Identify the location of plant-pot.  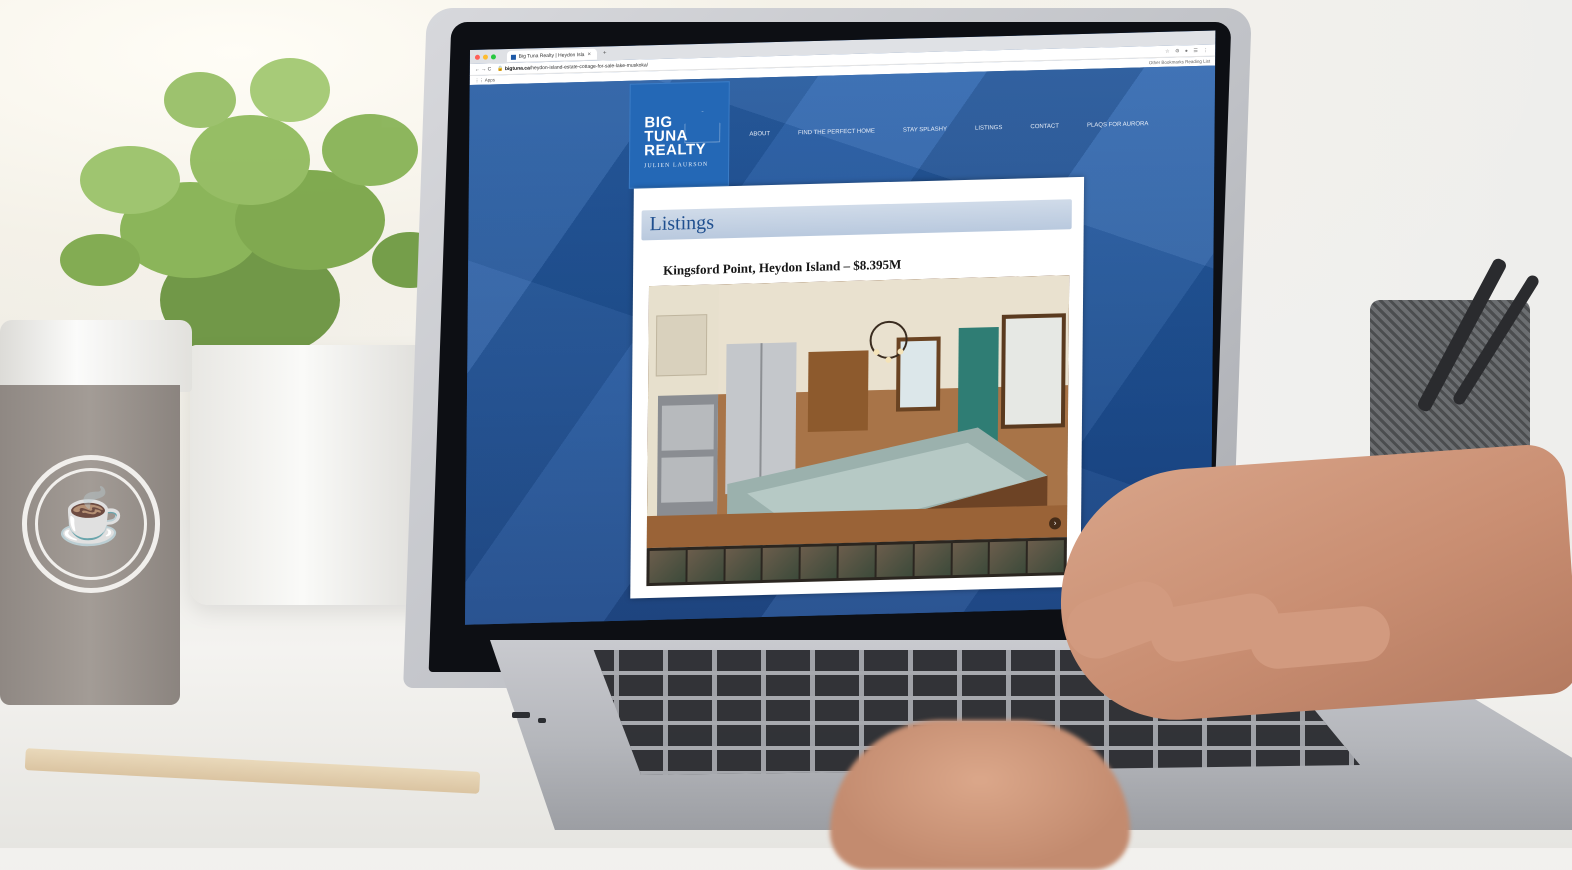
(315, 475).